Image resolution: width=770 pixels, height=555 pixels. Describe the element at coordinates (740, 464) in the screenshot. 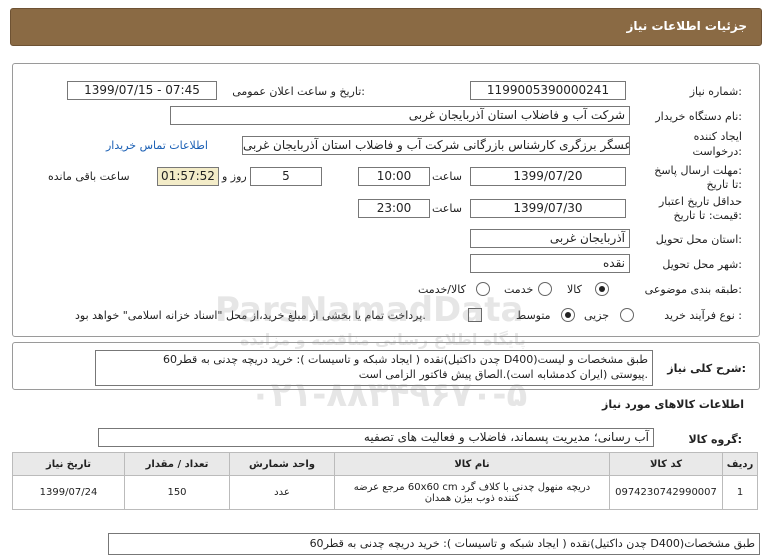

I see `col-row-header: ردیف` at that location.